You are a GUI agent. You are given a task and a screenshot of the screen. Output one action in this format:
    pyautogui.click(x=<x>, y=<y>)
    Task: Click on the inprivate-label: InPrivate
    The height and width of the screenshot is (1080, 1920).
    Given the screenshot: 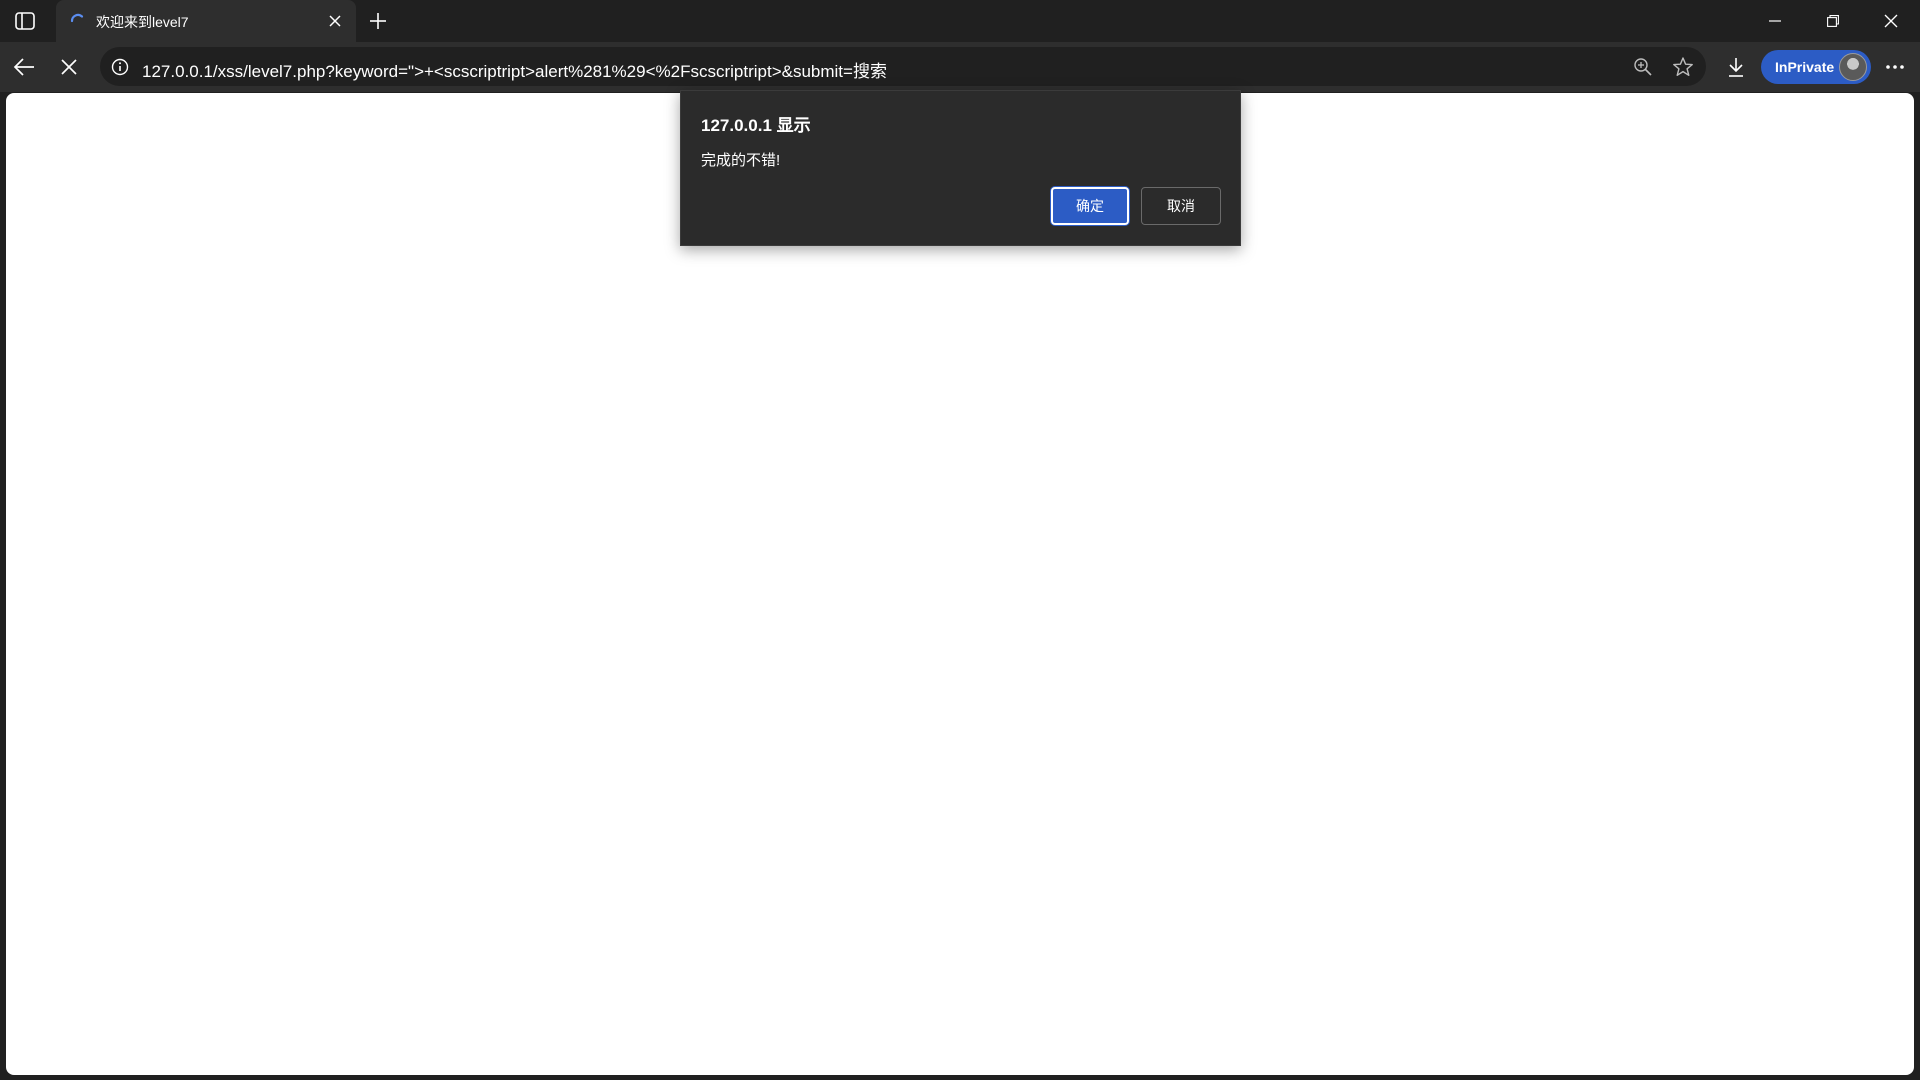 What is the action you would take?
    pyautogui.click(x=1805, y=67)
    